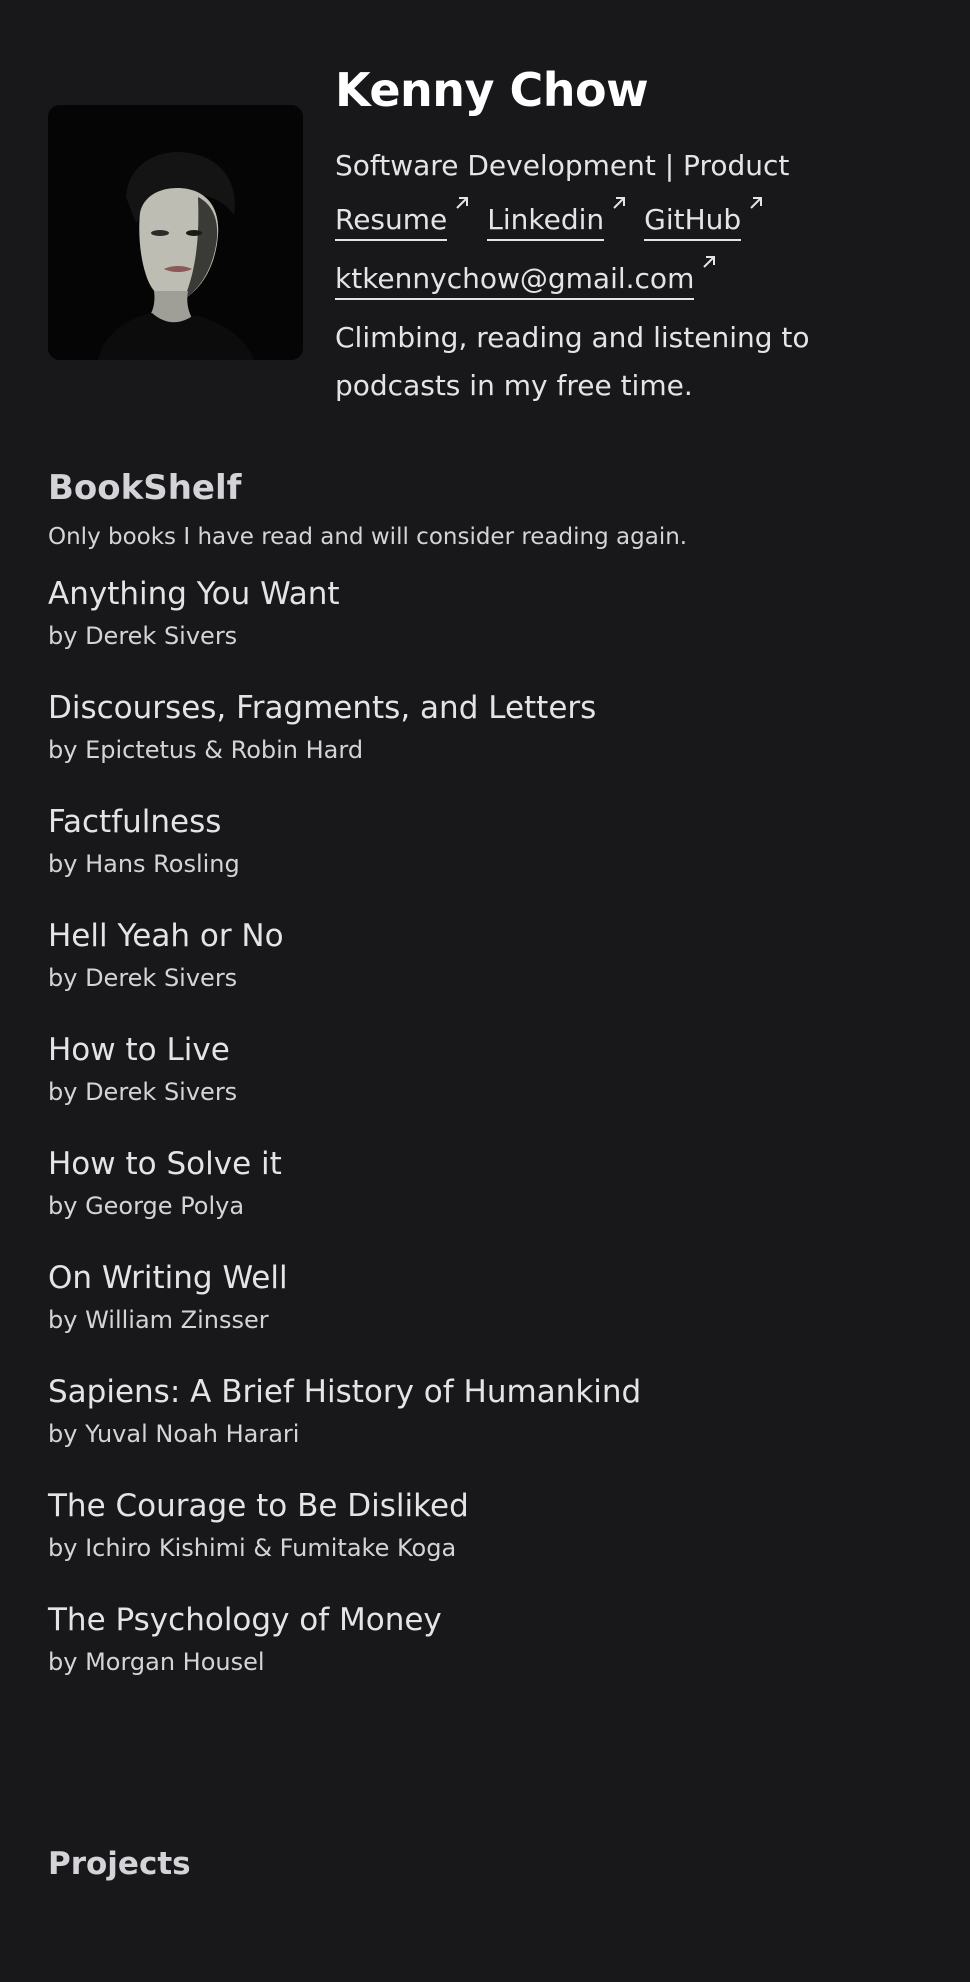  I want to click on profile-name: Kenny Chow, so click(492, 90).